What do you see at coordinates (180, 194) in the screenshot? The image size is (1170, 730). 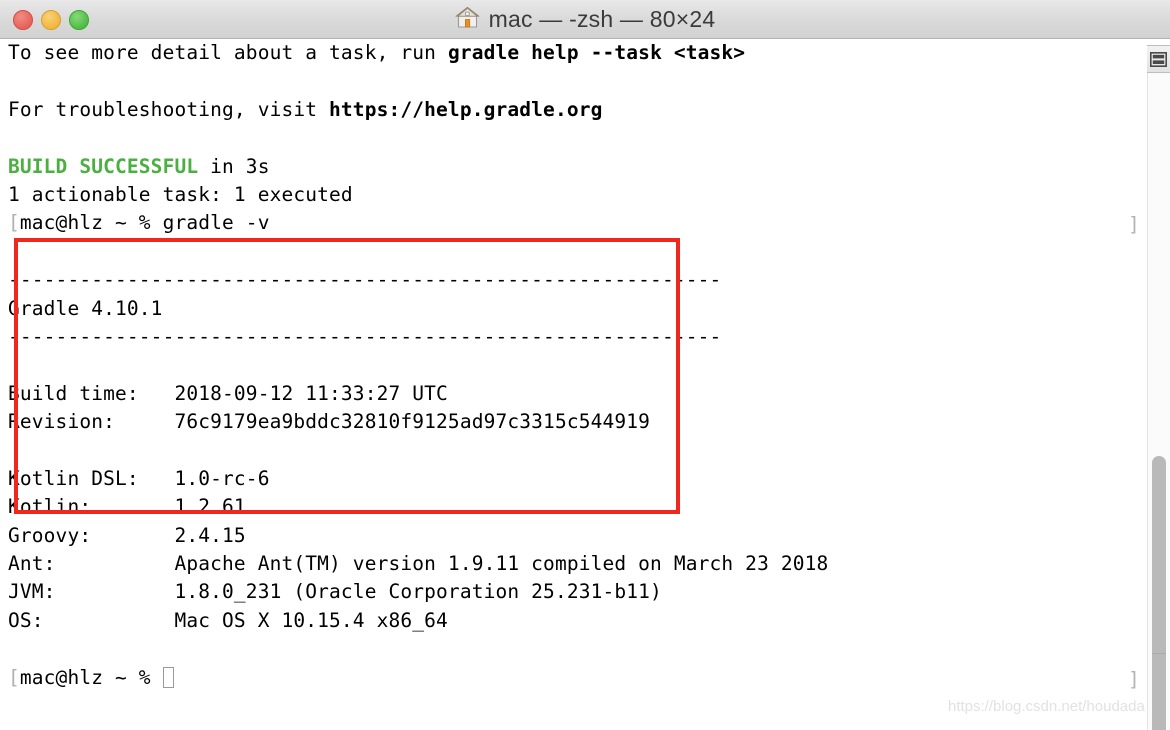 I see `terminal-segment: 1 actionable task: 1 executed` at bounding box center [180, 194].